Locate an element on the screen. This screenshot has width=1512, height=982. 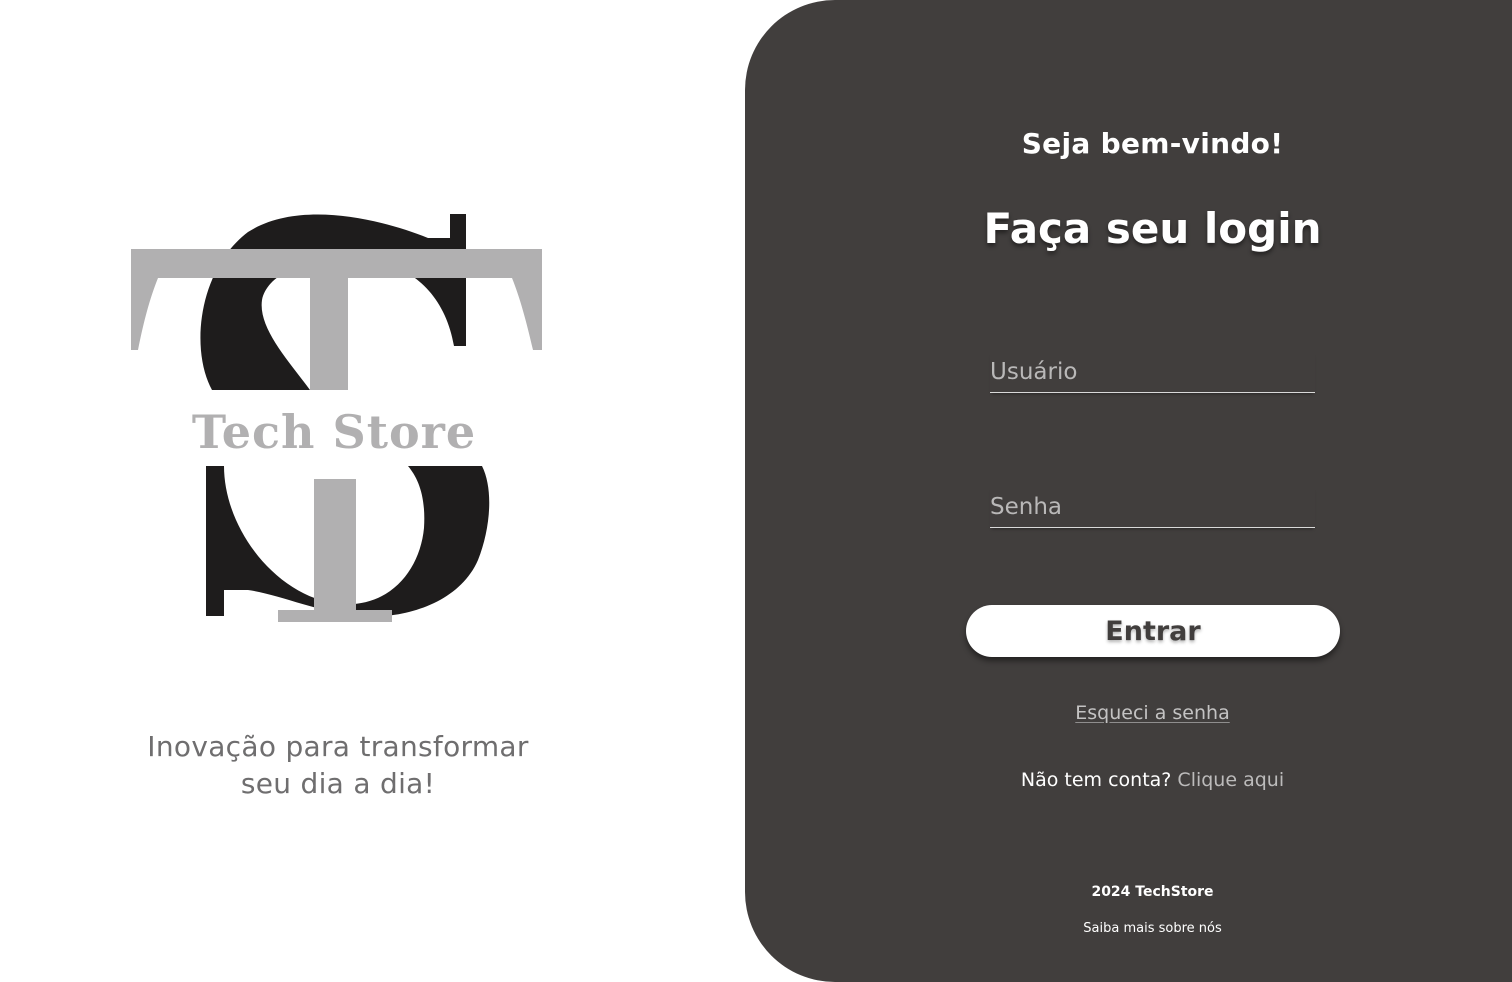
tagline-line-2: seu dia a dia! is located at coordinates (338, 783).